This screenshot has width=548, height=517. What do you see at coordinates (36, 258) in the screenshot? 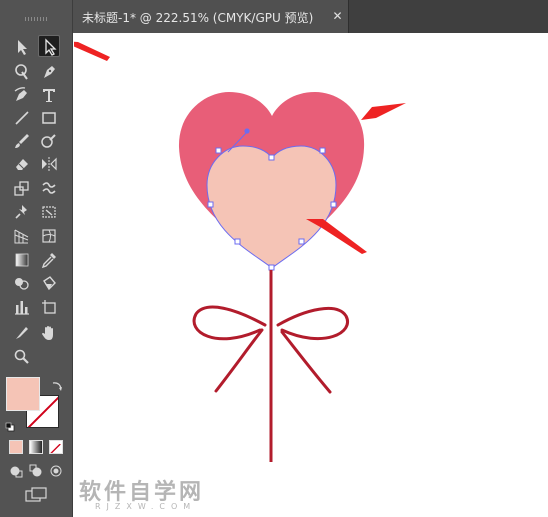
I see `tools-panel` at bounding box center [36, 258].